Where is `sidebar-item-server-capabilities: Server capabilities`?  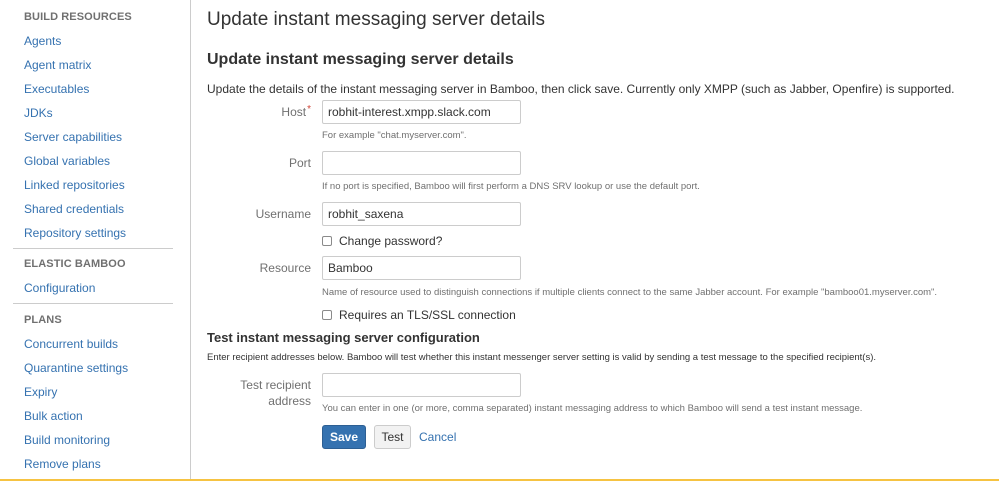 sidebar-item-server-capabilities: Server capabilities is located at coordinates (73, 137).